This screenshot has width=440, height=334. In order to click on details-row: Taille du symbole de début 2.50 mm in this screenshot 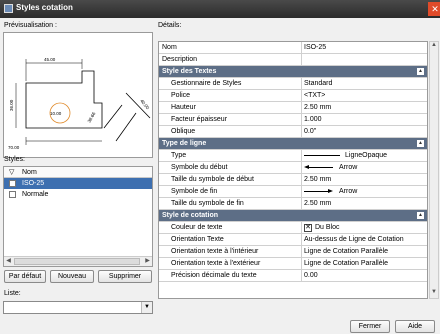, I will do `click(293, 180)`.